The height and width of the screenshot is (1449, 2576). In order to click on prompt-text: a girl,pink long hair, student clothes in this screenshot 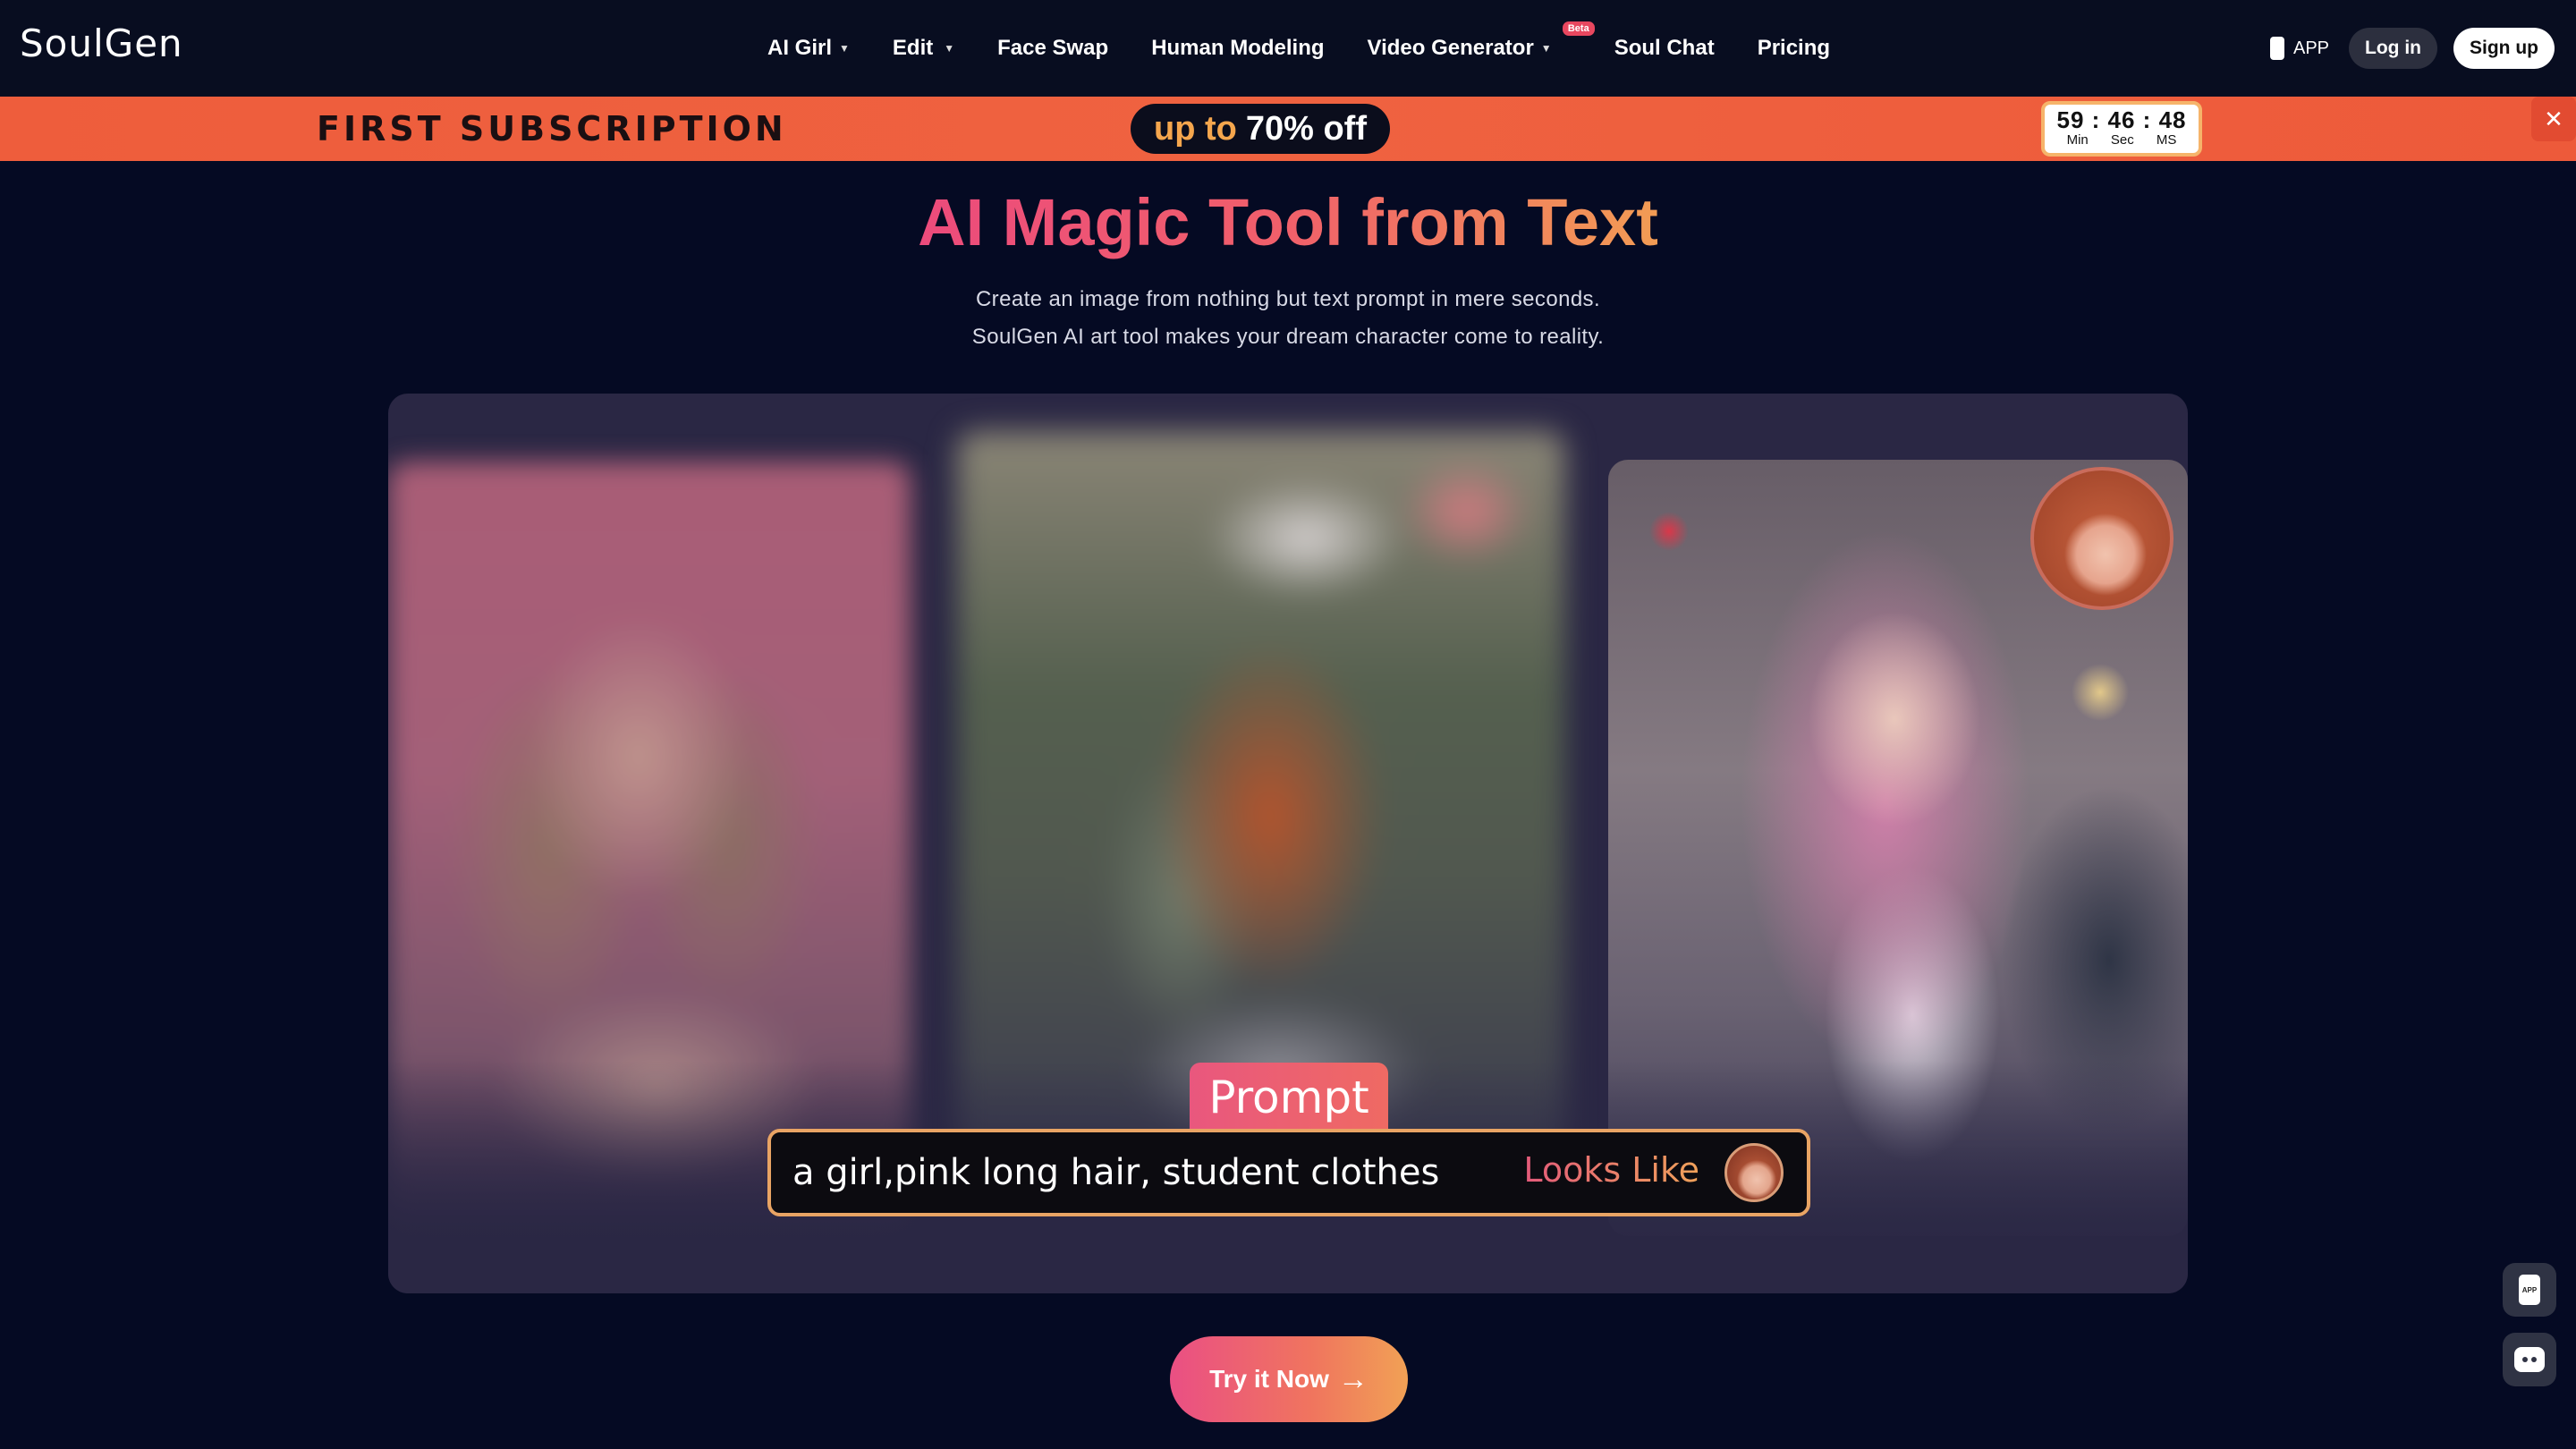, I will do `click(1116, 1172)`.